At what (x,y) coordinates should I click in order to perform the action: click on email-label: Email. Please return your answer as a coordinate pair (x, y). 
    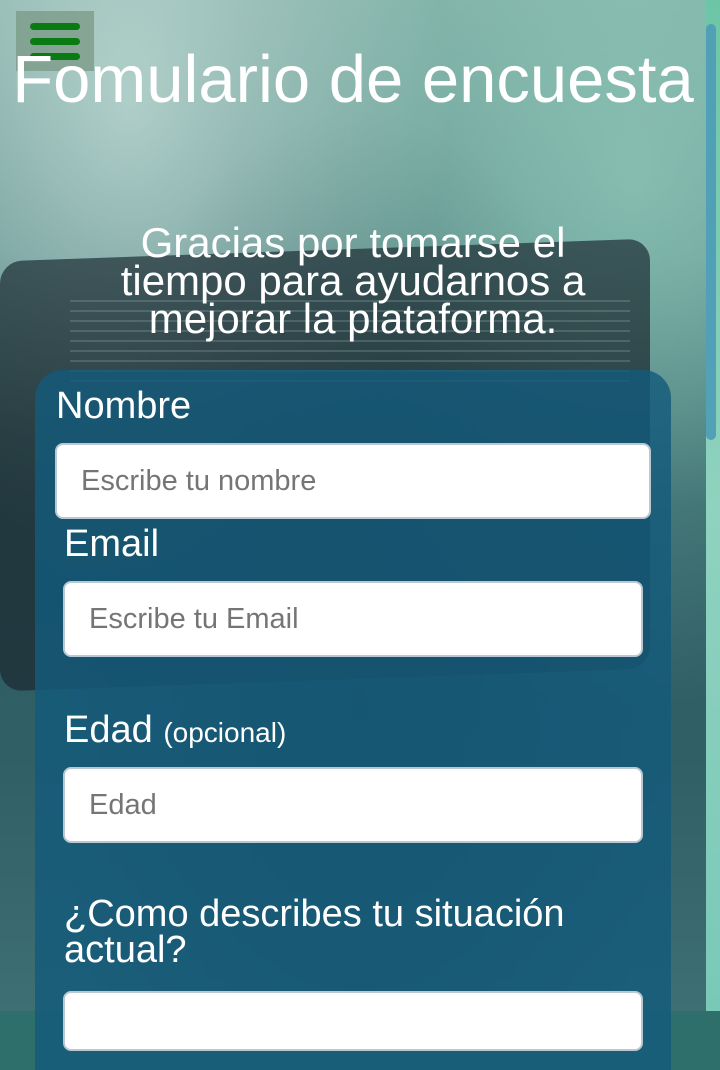
    Looking at the image, I should click on (112, 544).